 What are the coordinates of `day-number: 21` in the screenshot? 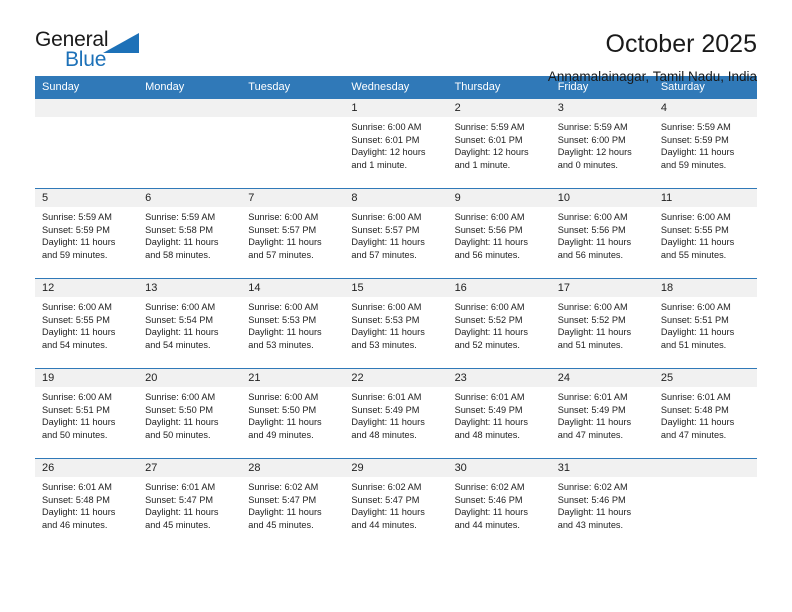 It's located at (293, 378).